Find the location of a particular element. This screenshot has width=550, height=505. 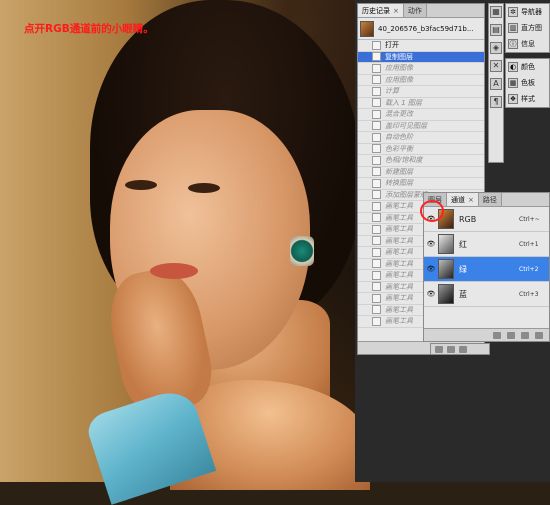

tab-actions: 动作 is located at coordinates (415, 10).